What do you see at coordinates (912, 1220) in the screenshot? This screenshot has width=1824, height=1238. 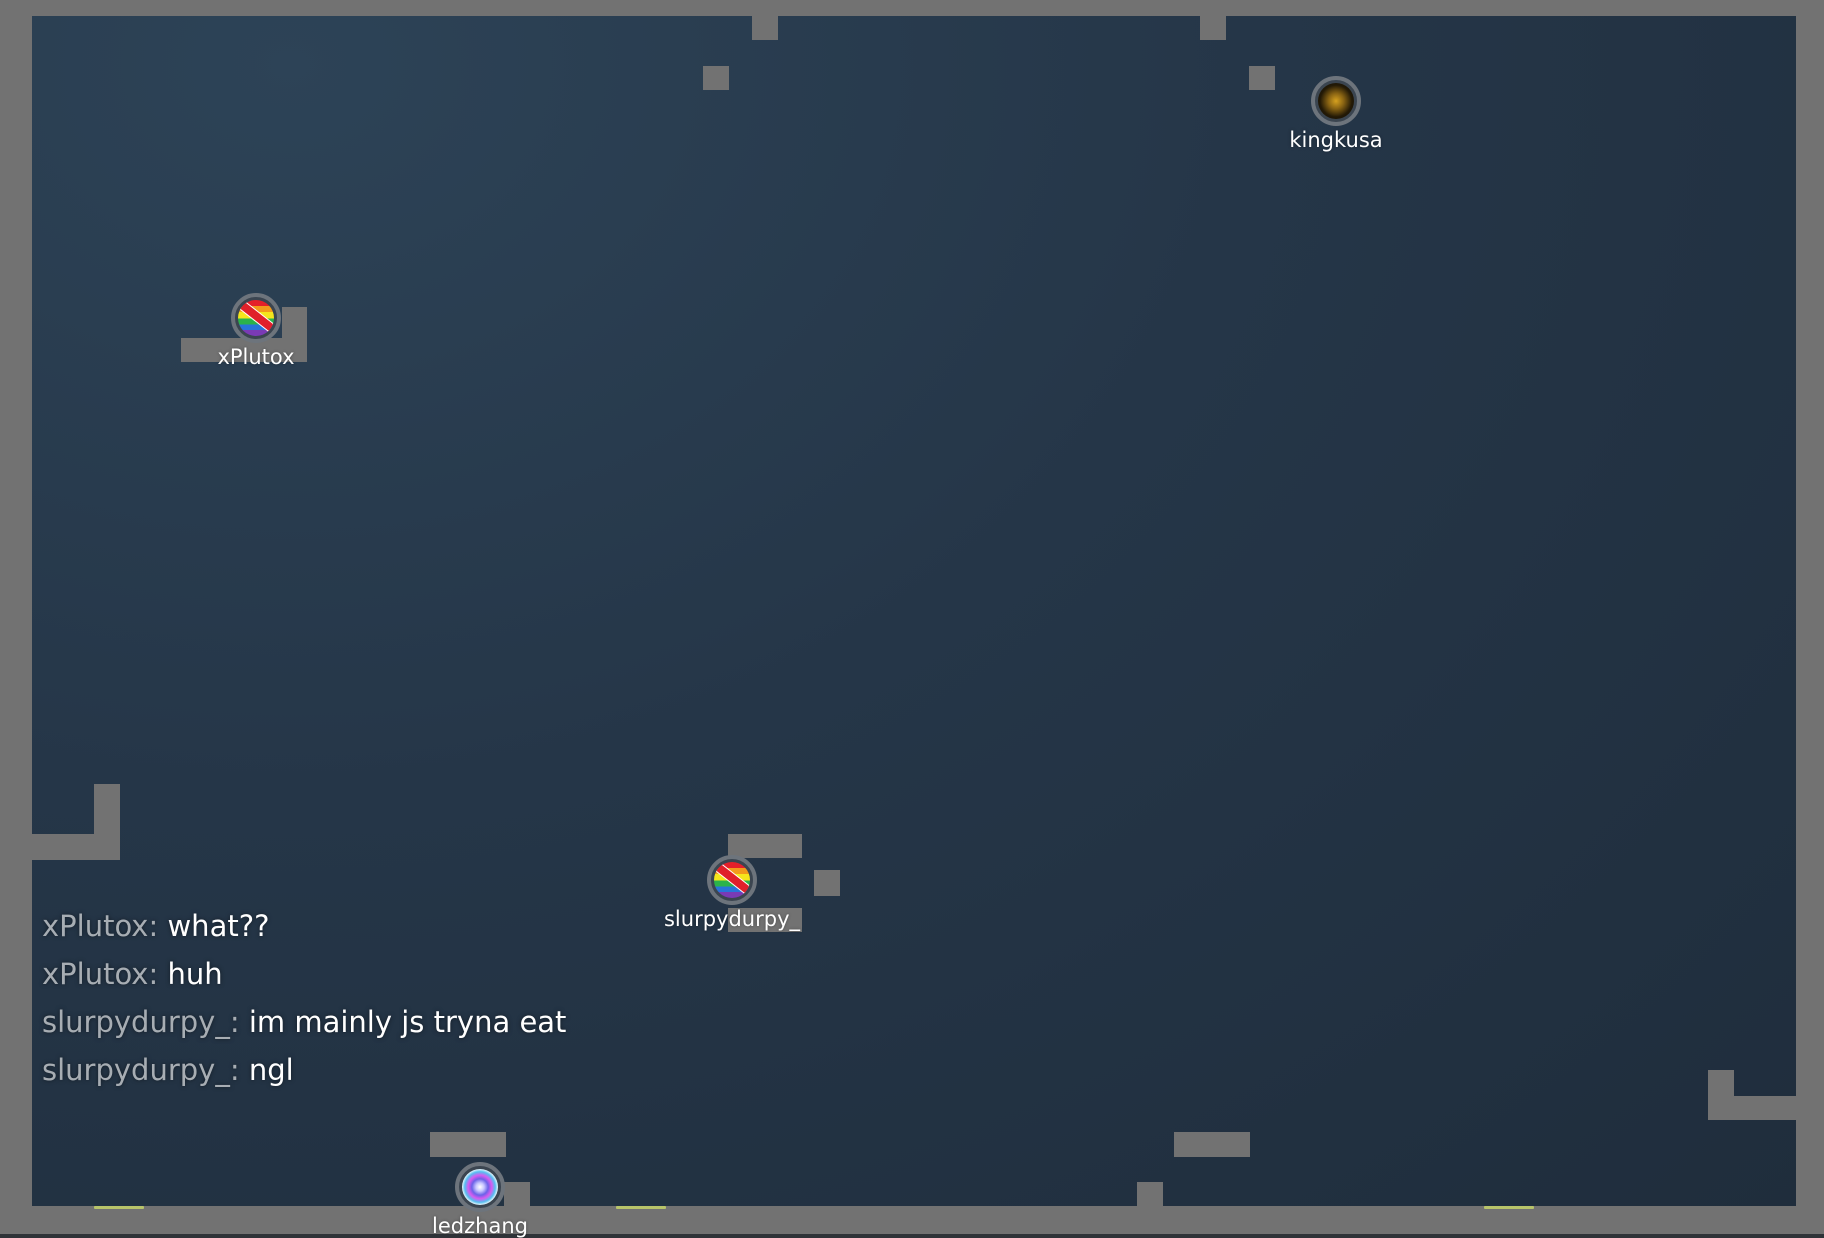 I see `wall-bottom` at bounding box center [912, 1220].